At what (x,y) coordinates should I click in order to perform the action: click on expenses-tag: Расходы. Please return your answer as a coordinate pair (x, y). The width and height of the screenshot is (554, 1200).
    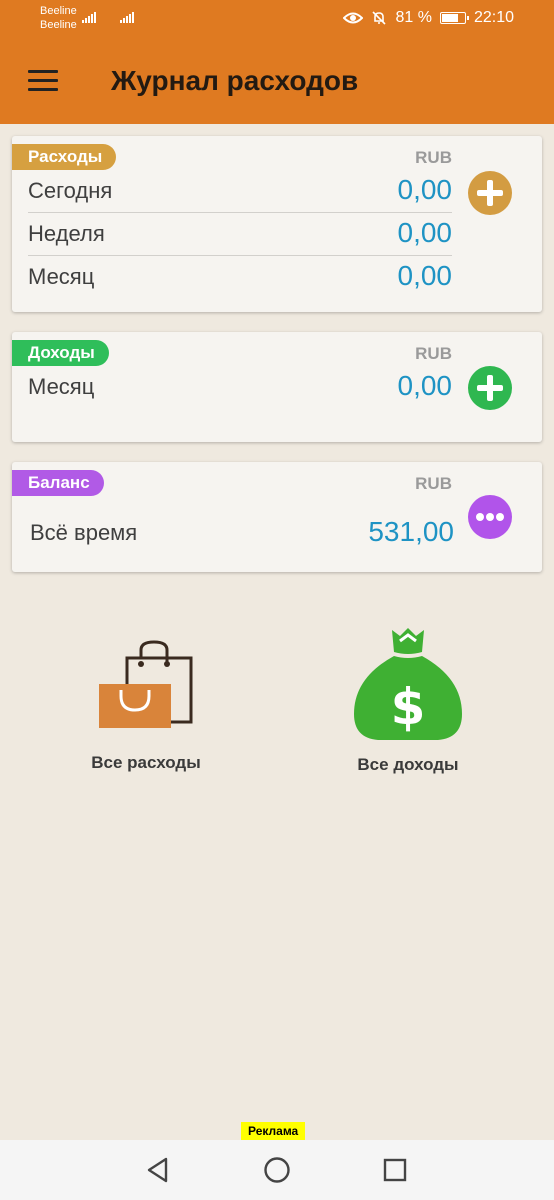
    Looking at the image, I should click on (64, 157).